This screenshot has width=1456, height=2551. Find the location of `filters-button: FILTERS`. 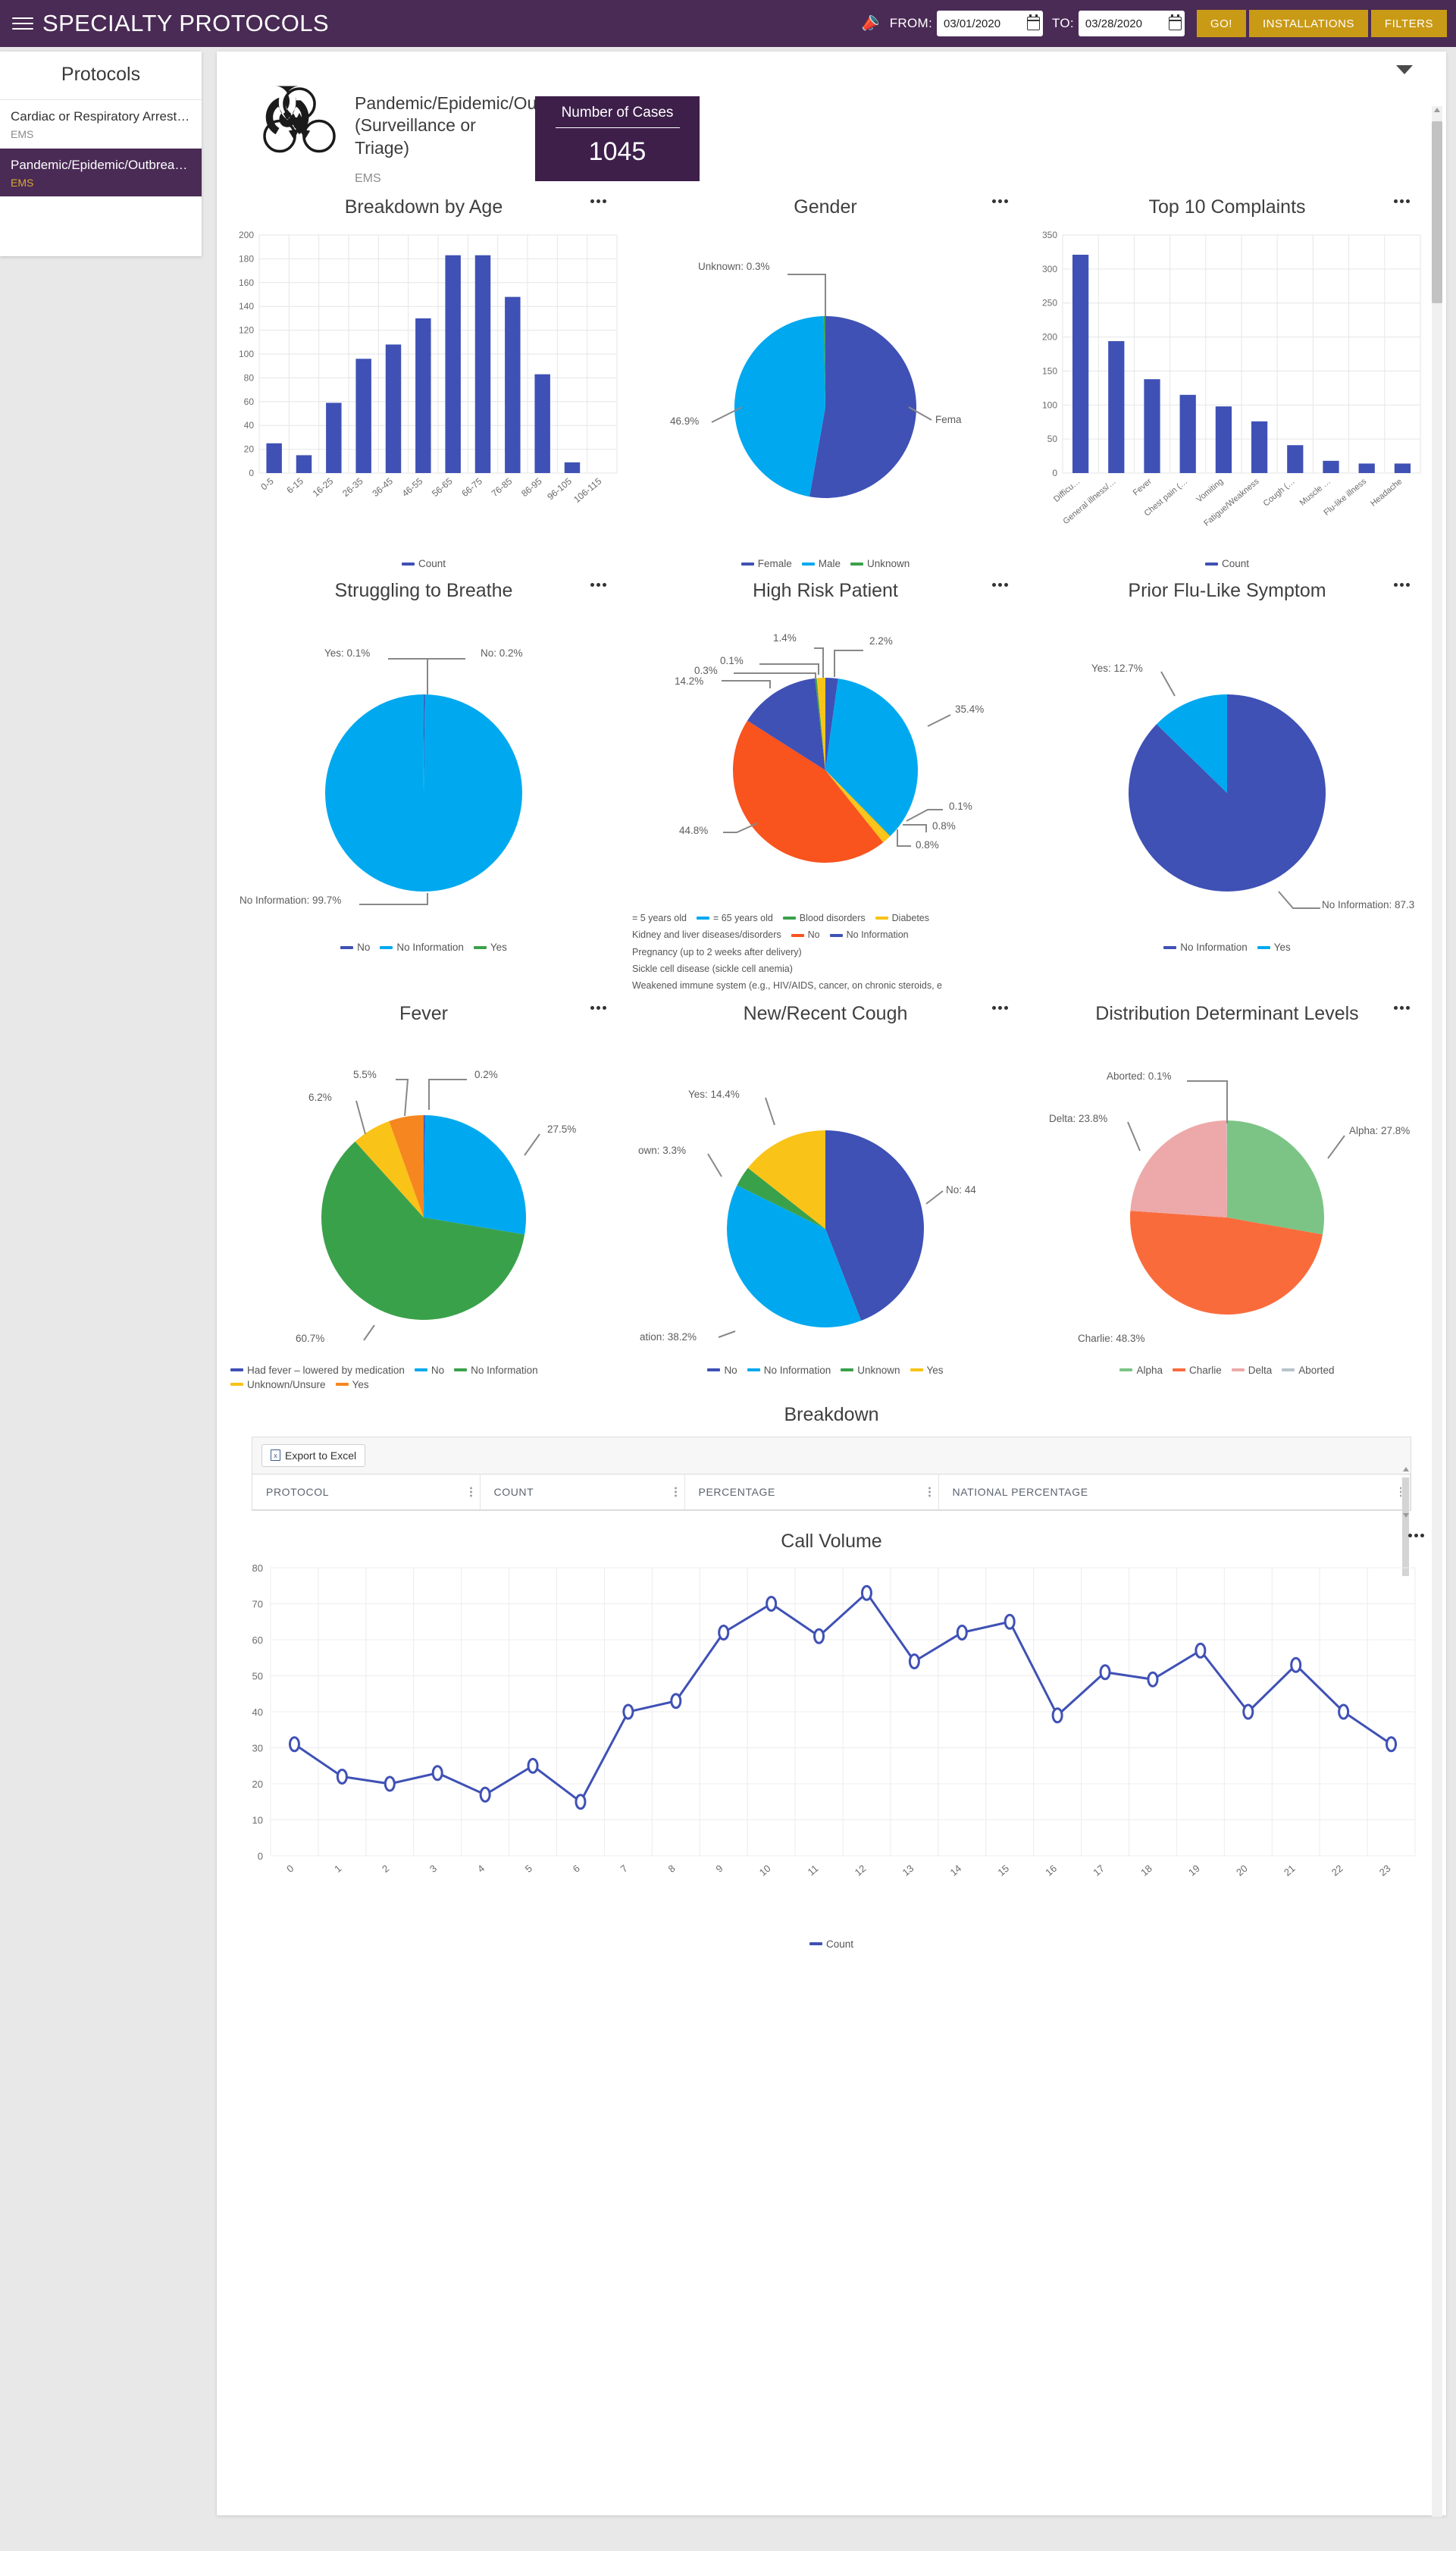

filters-button: FILTERS is located at coordinates (1408, 24).